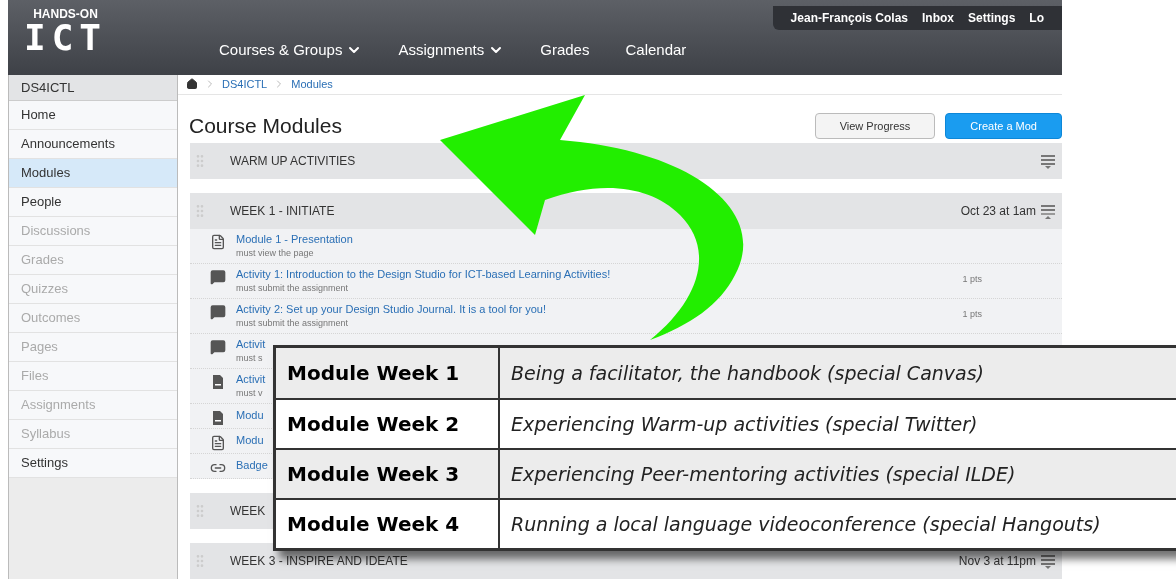 This screenshot has width=1176, height=579. Describe the element at coordinates (747, 373) in the screenshot. I see `table-cell-text: Being a facilitator, the handbook (special Canvas)` at that location.